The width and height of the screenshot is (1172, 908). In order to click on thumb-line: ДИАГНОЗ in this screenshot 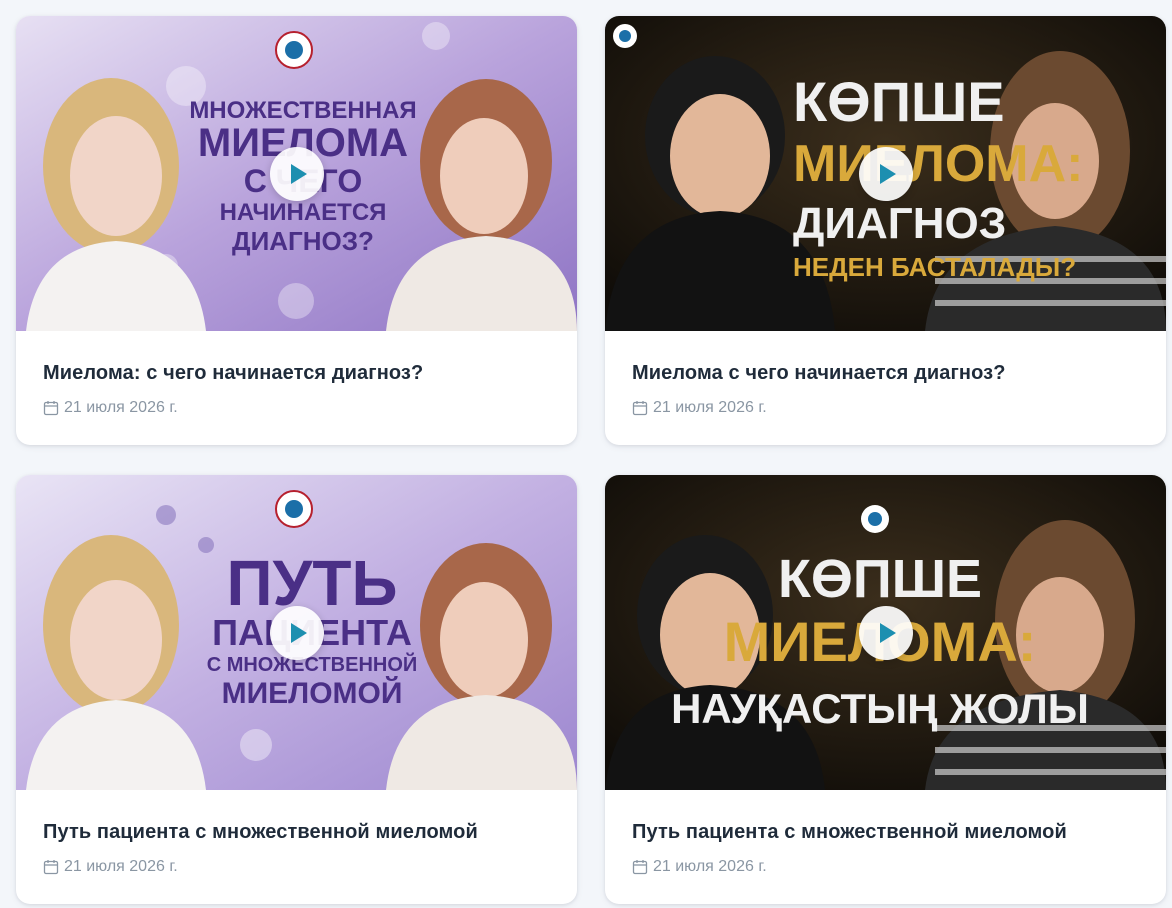, I will do `click(899, 223)`.